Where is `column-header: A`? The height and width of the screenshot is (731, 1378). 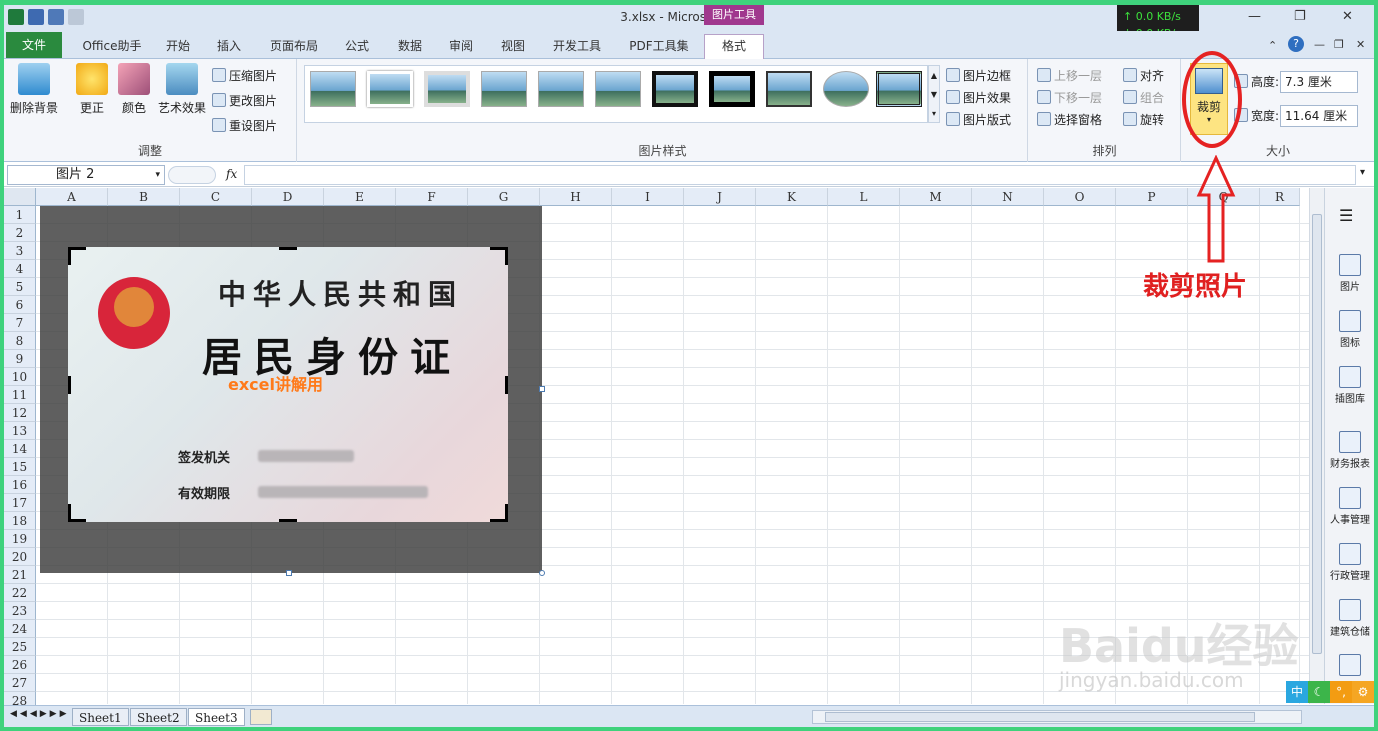
column-header: A is located at coordinates (72, 197).